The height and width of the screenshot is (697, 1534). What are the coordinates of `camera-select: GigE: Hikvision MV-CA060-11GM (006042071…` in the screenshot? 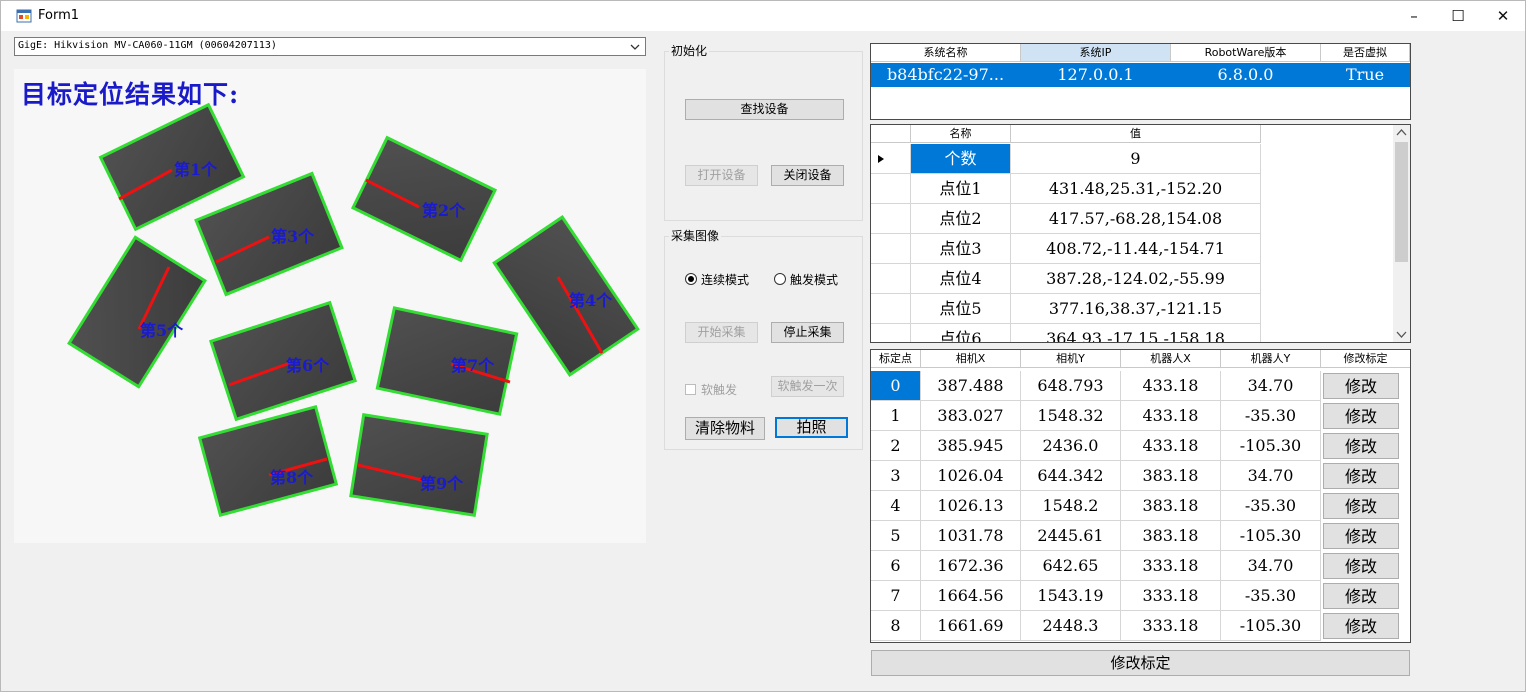 It's located at (330, 46).